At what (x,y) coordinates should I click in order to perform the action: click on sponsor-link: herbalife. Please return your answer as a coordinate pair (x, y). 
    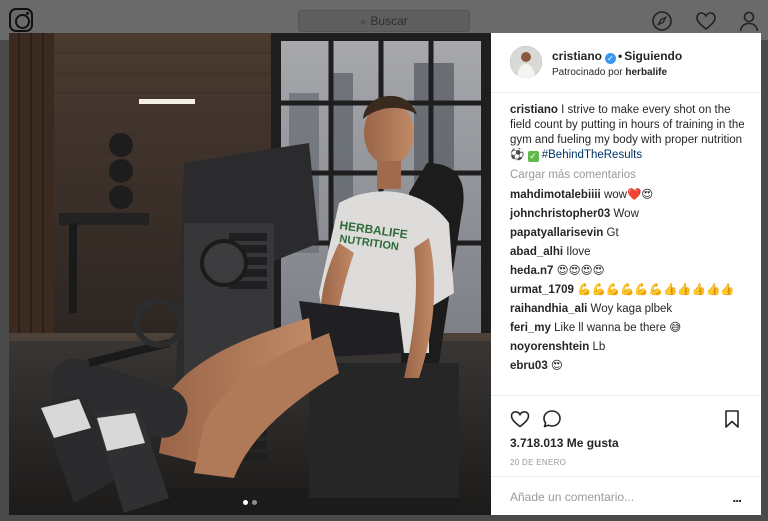
    Looking at the image, I should click on (646, 72).